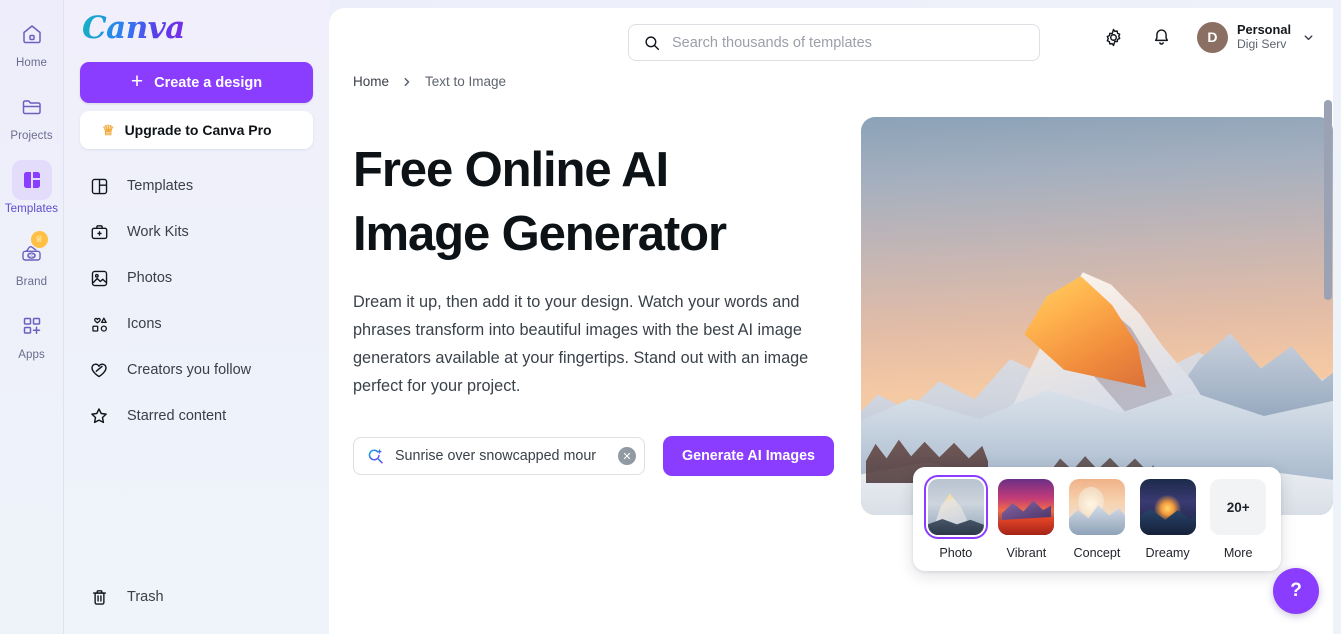 This screenshot has height=634, width=1341. Describe the element at coordinates (1026, 507) in the screenshot. I see `style-thumb-vibrant` at that location.